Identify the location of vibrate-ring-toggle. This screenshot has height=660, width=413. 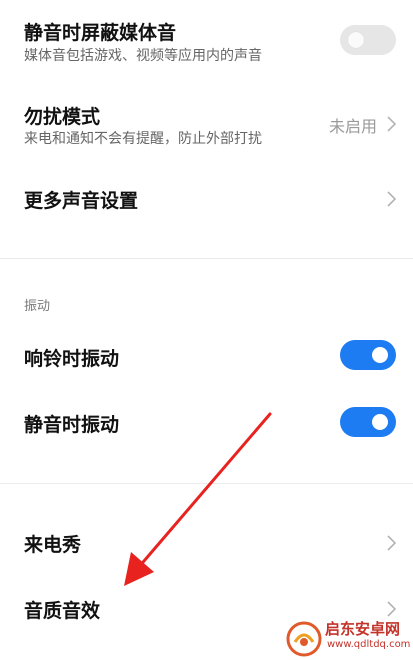
(368, 355).